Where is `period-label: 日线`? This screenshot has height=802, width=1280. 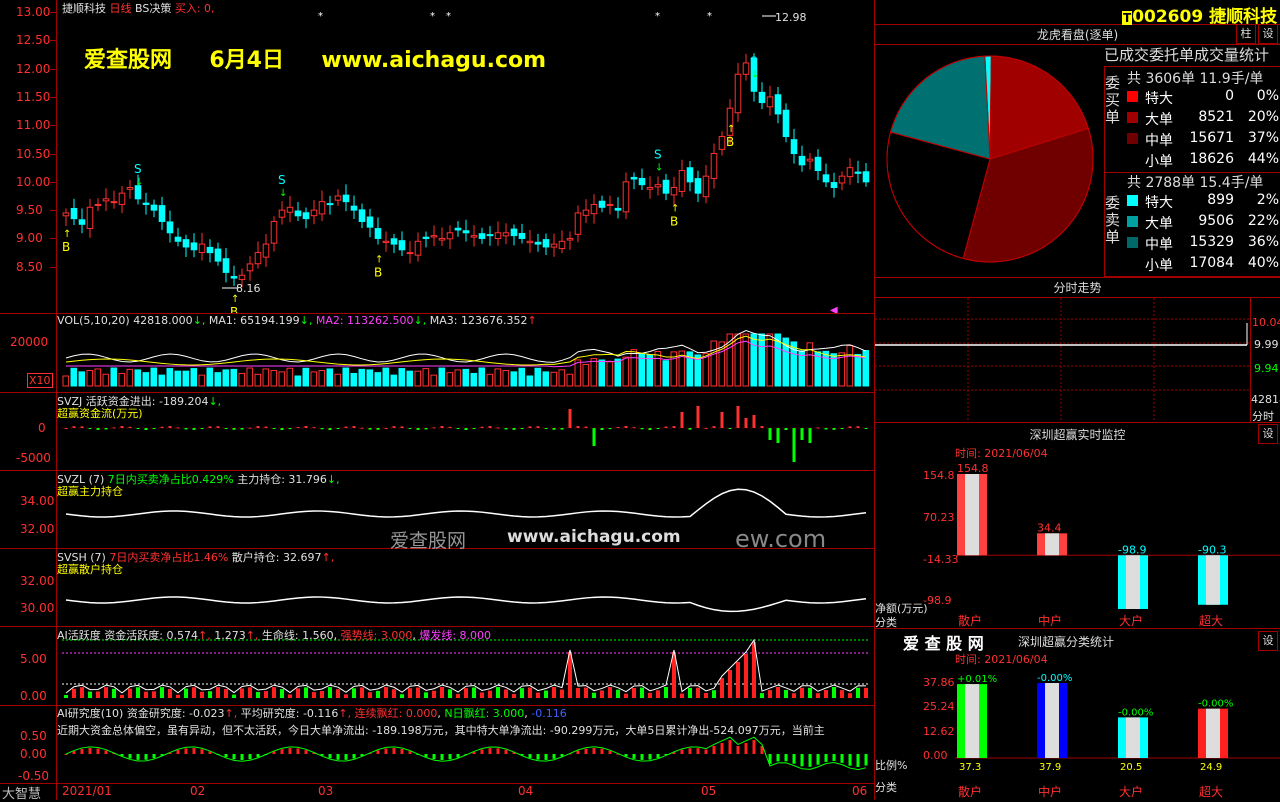 period-label: 日线 is located at coordinates (121, 8).